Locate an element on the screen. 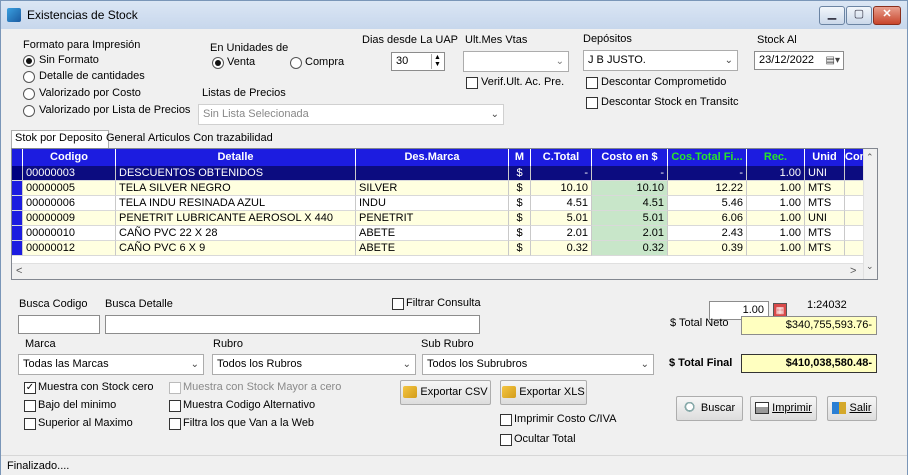 This screenshot has height=475, width=908. spinner-arrows-icon: ▲ ▼ is located at coordinates (437, 61).